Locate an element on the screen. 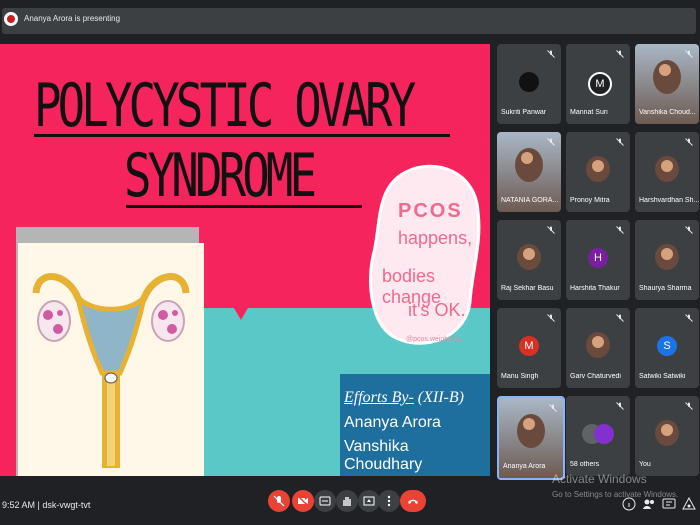  captions-button is located at coordinates (325, 501).